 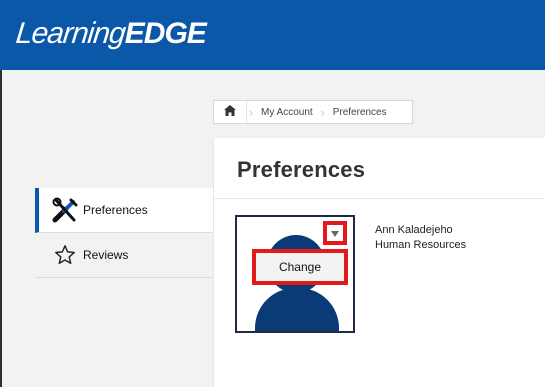 I want to click on sidebar: Preferences Reviews, so click(x=124, y=233).